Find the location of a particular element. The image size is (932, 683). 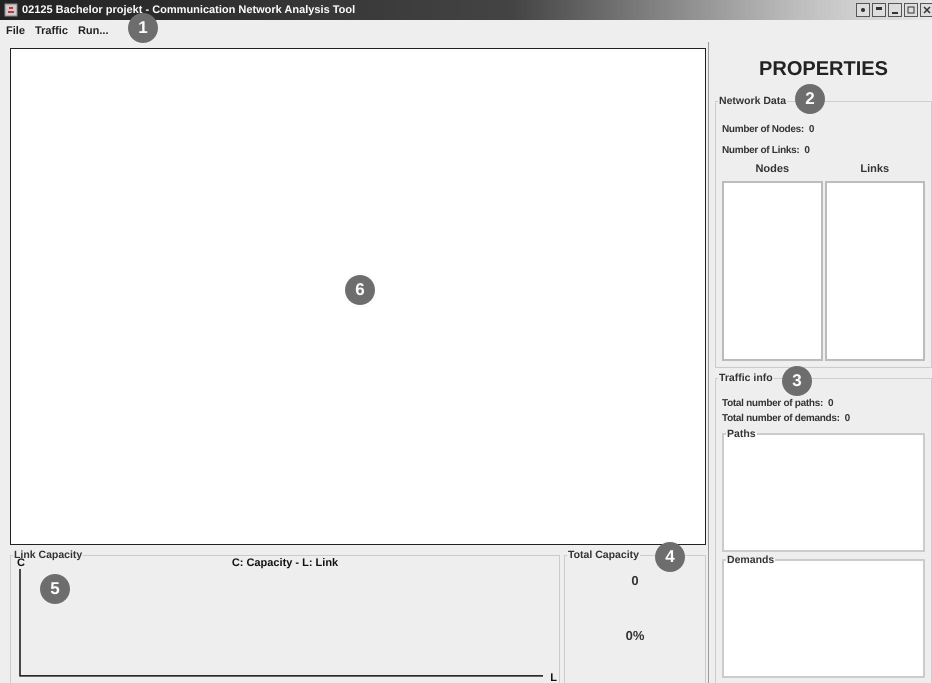

properties-heading: PROPERTIES is located at coordinates (823, 69).